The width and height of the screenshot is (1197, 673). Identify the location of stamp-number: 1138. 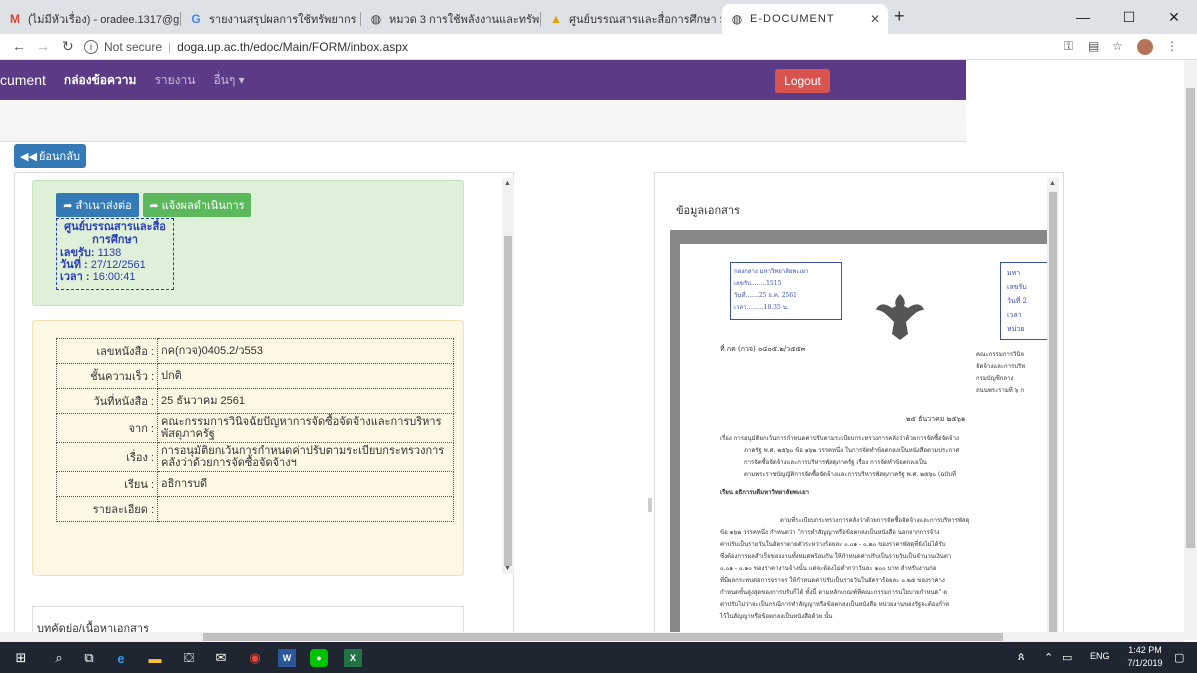
(109, 253).